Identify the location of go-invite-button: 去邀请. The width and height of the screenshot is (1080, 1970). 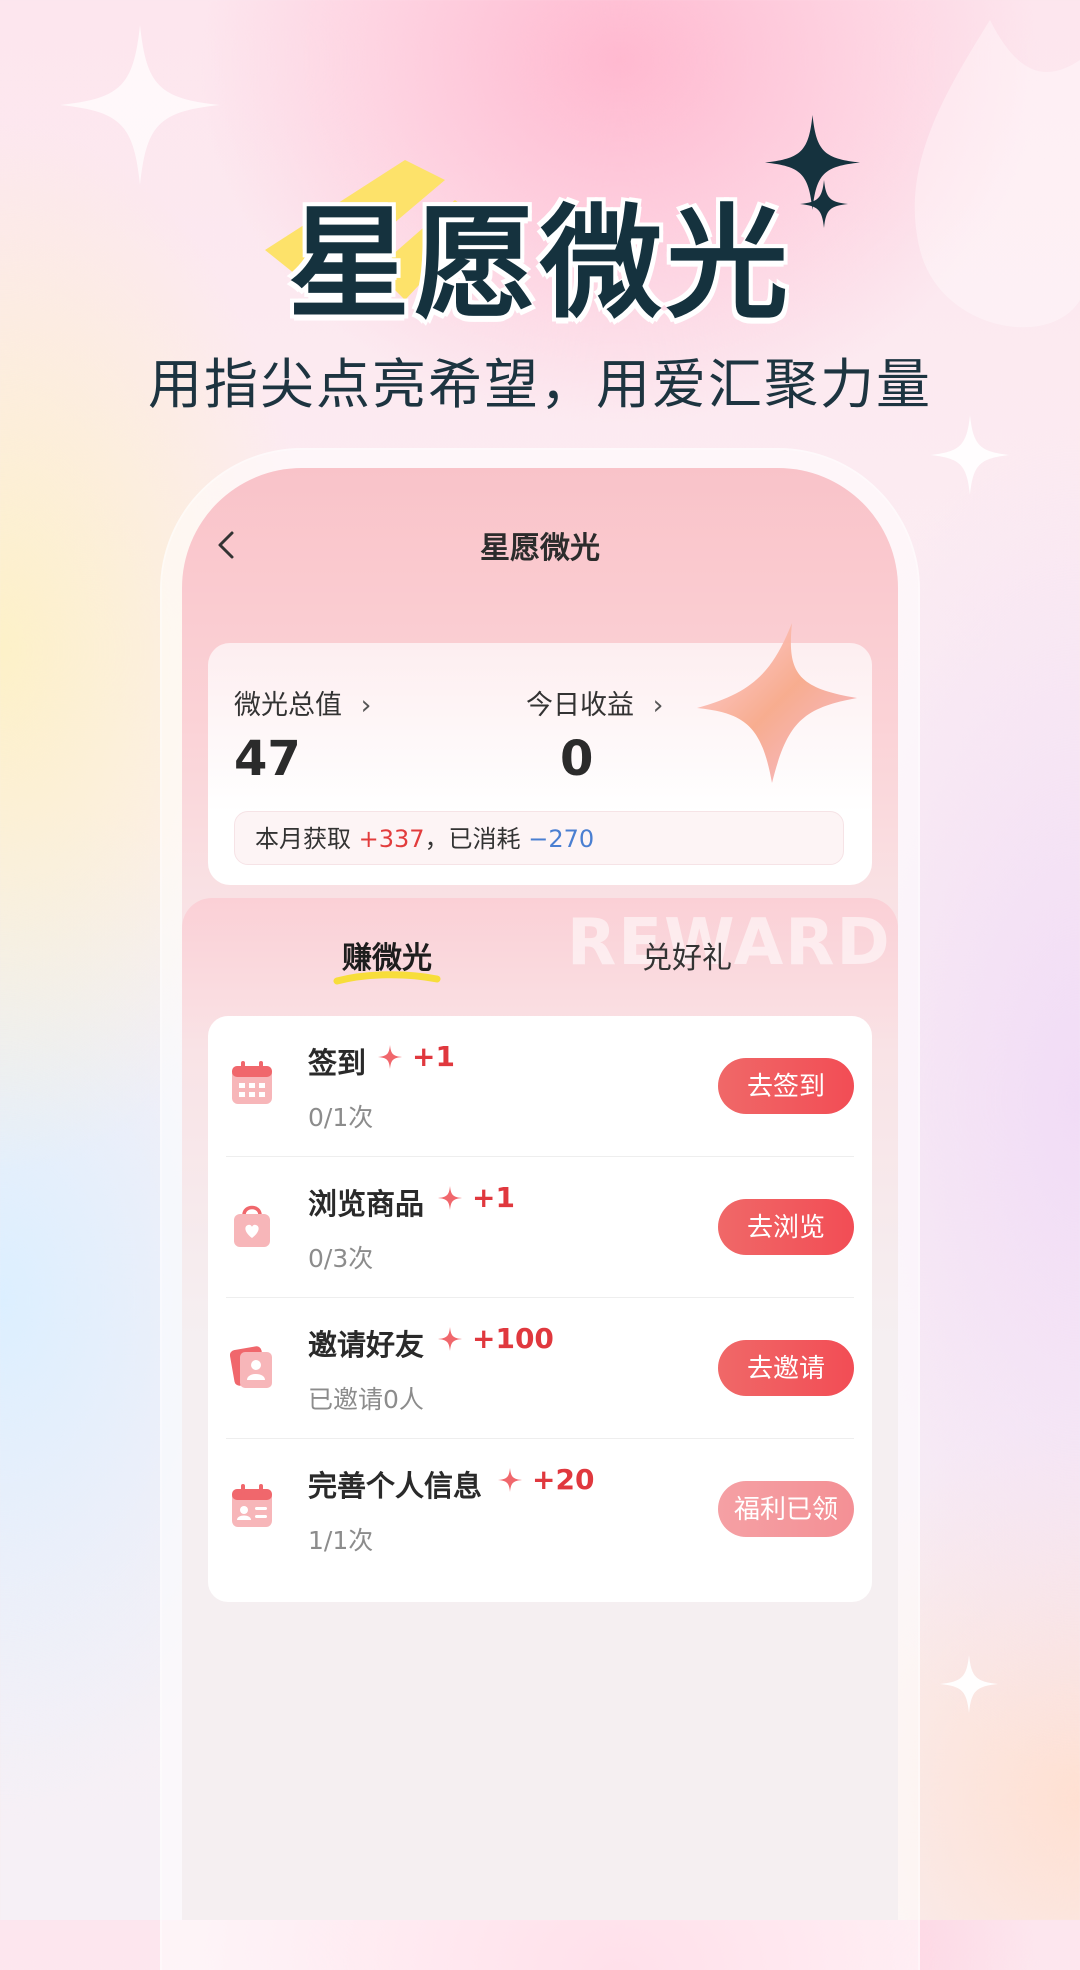
(786, 1368).